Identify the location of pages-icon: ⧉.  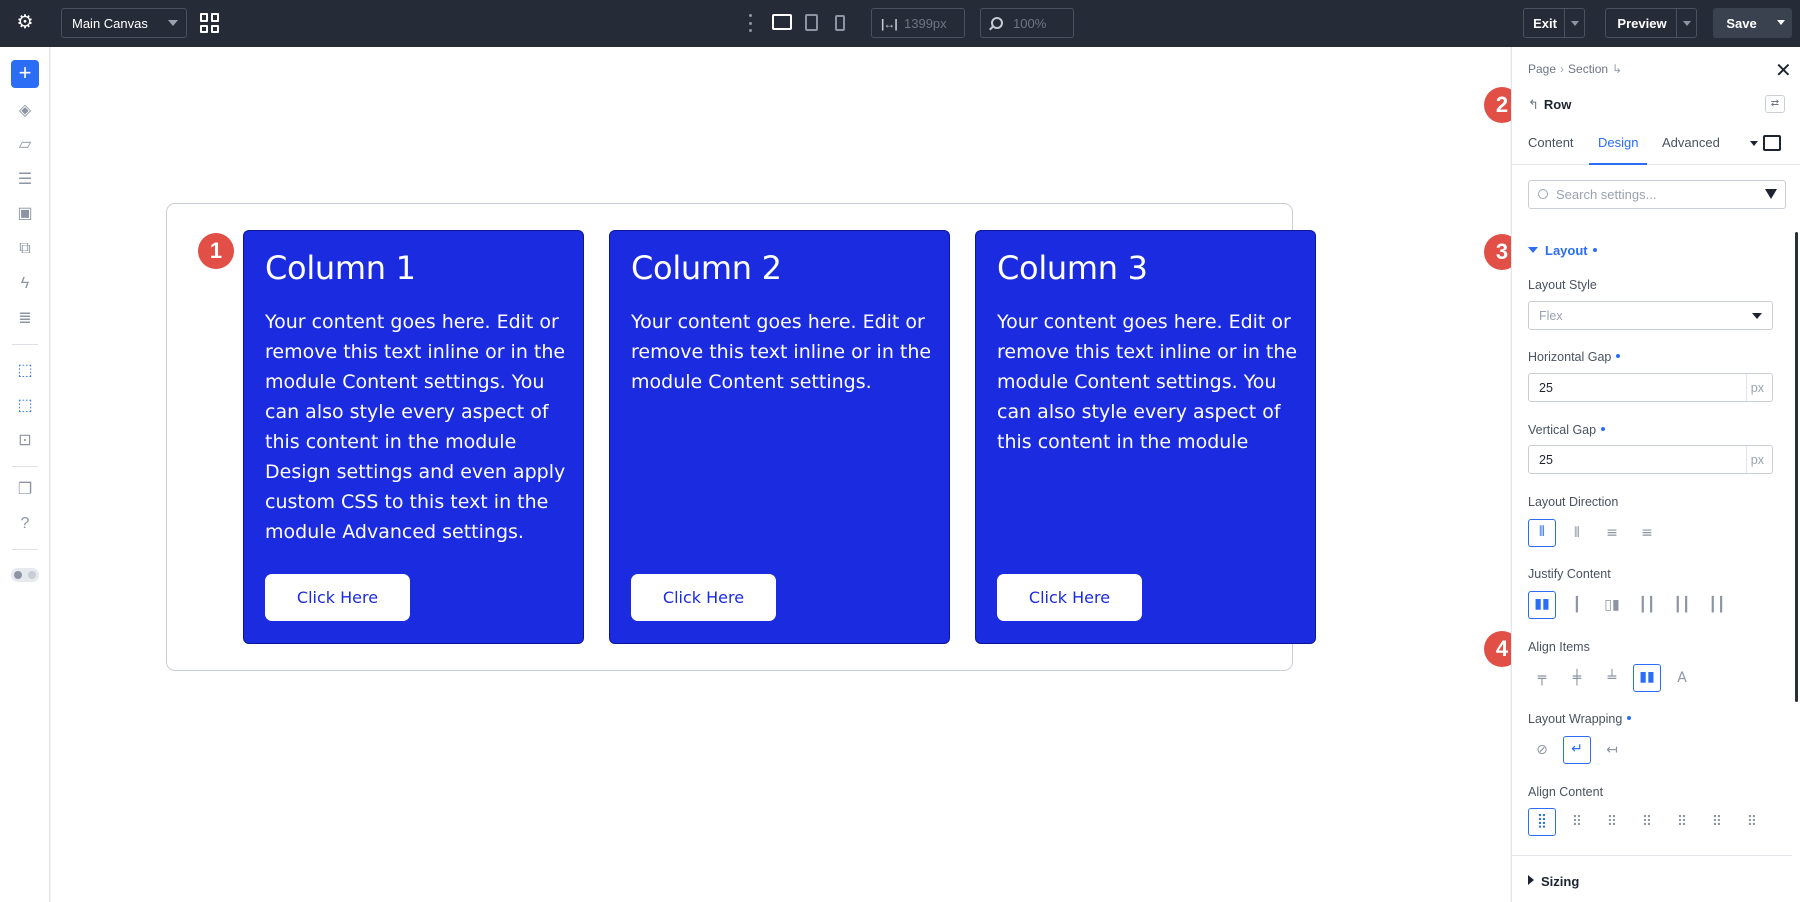
(25, 249).